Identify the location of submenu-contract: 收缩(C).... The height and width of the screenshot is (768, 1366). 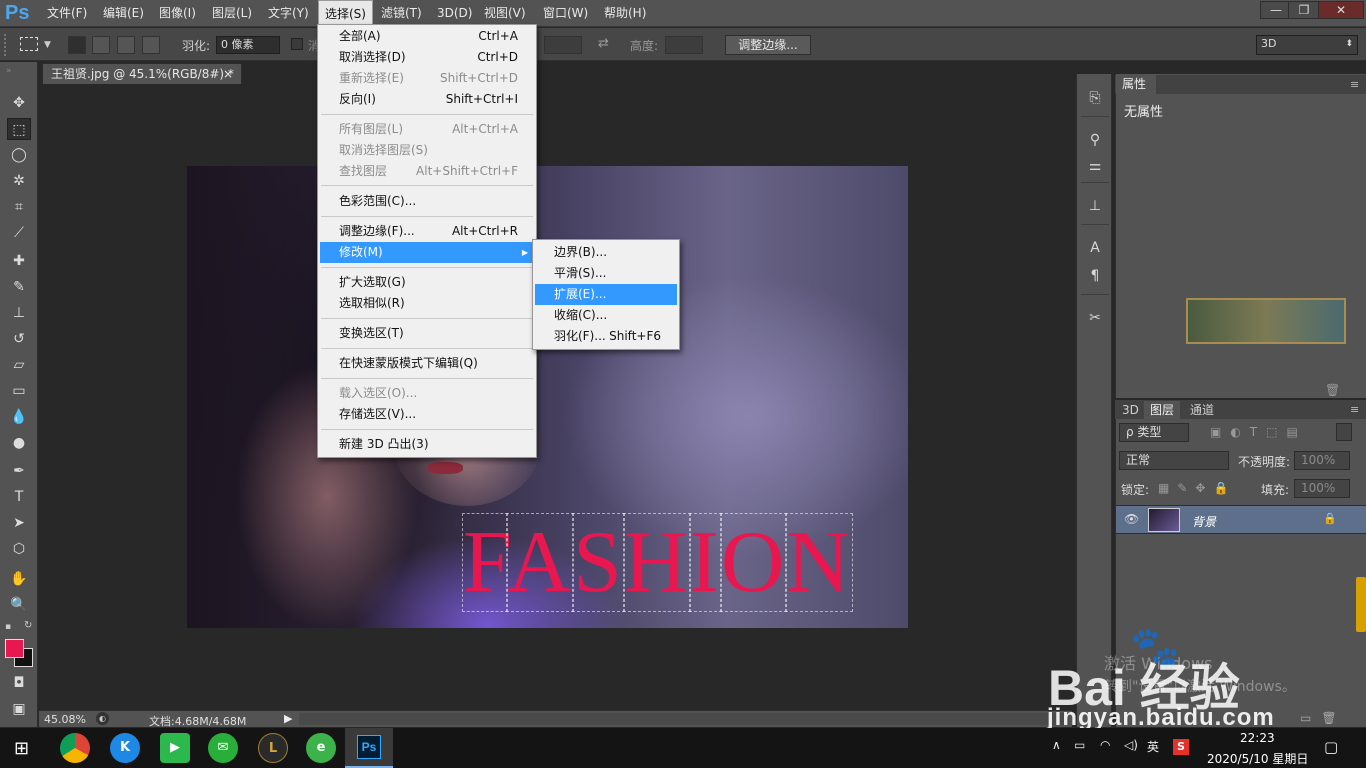
(606, 315).